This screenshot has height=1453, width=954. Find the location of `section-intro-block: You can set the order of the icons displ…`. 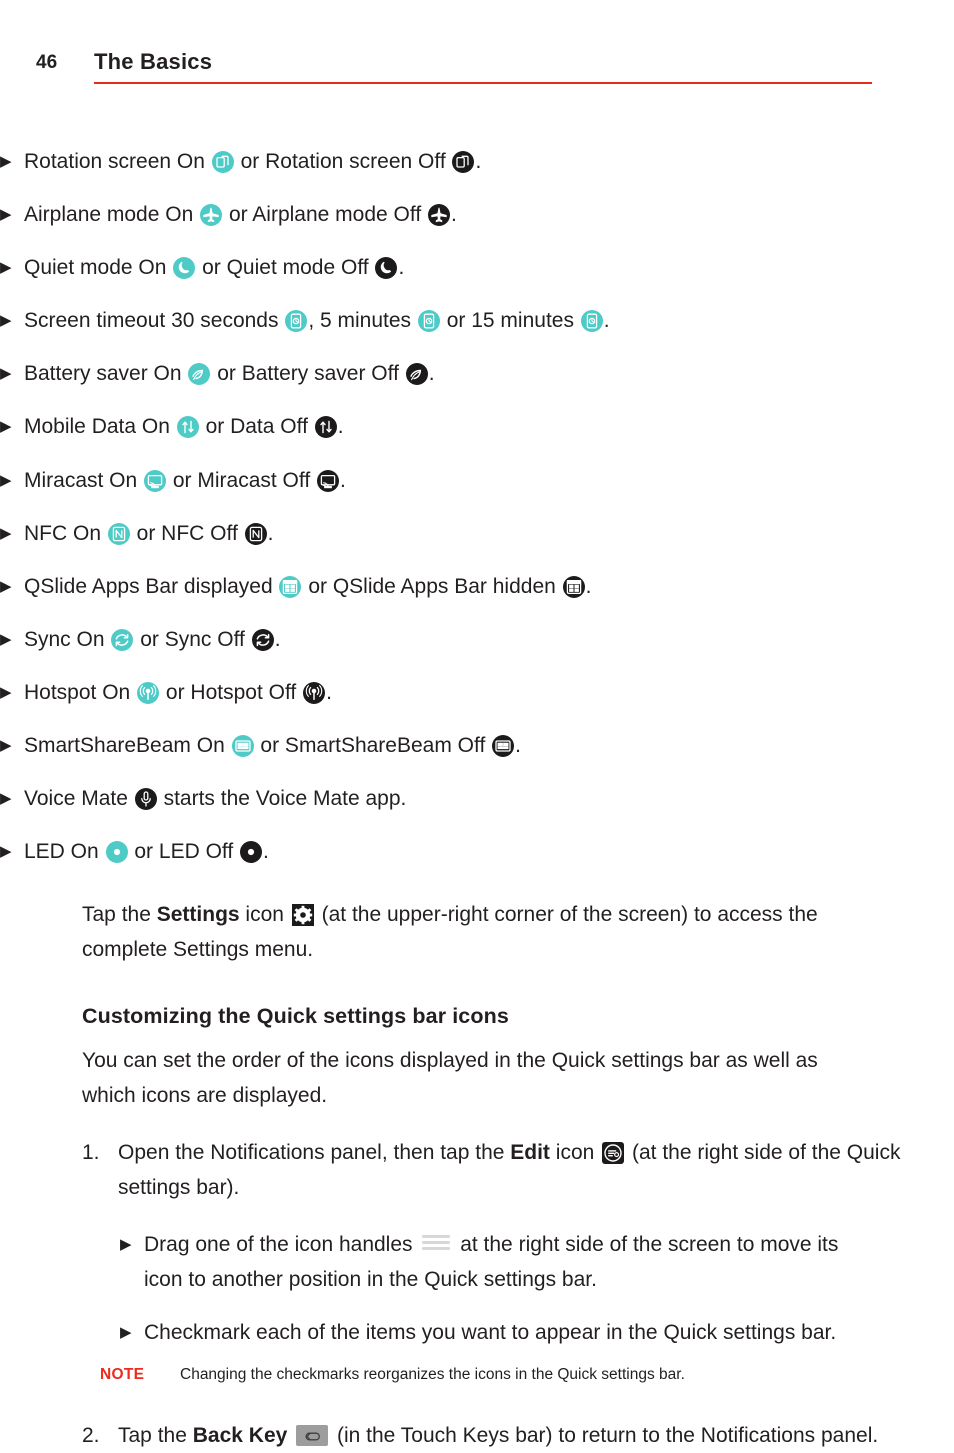

section-intro-block: You can set the order of the icons displ… is located at coordinates (477, 1078).